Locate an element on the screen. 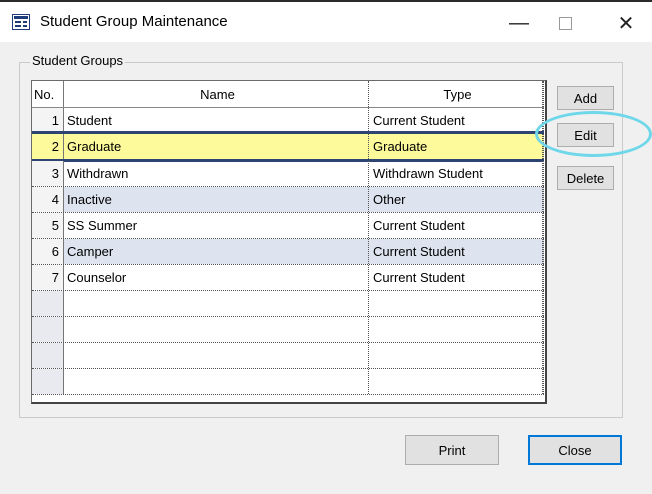 This screenshot has width=652, height=494. row-number: 3 is located at coordinates (48, 173).